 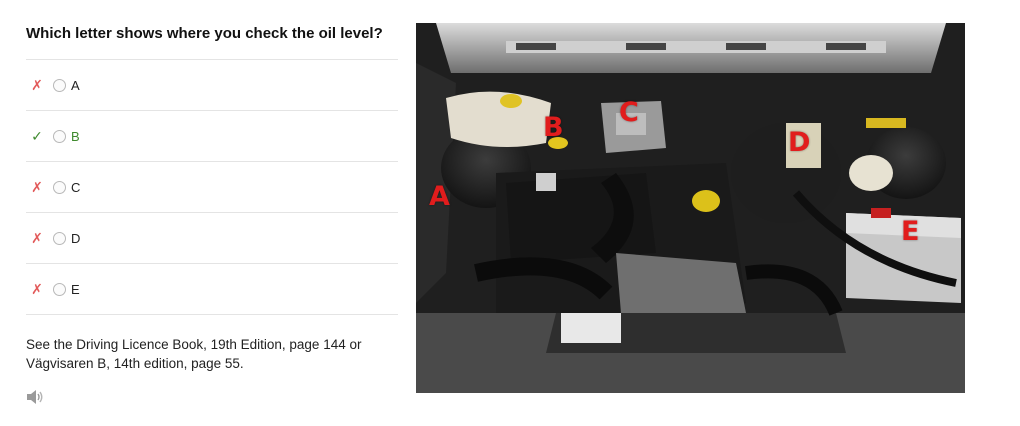 I want to click on check-mark-icon: ✓, so click(x=37, y=135).